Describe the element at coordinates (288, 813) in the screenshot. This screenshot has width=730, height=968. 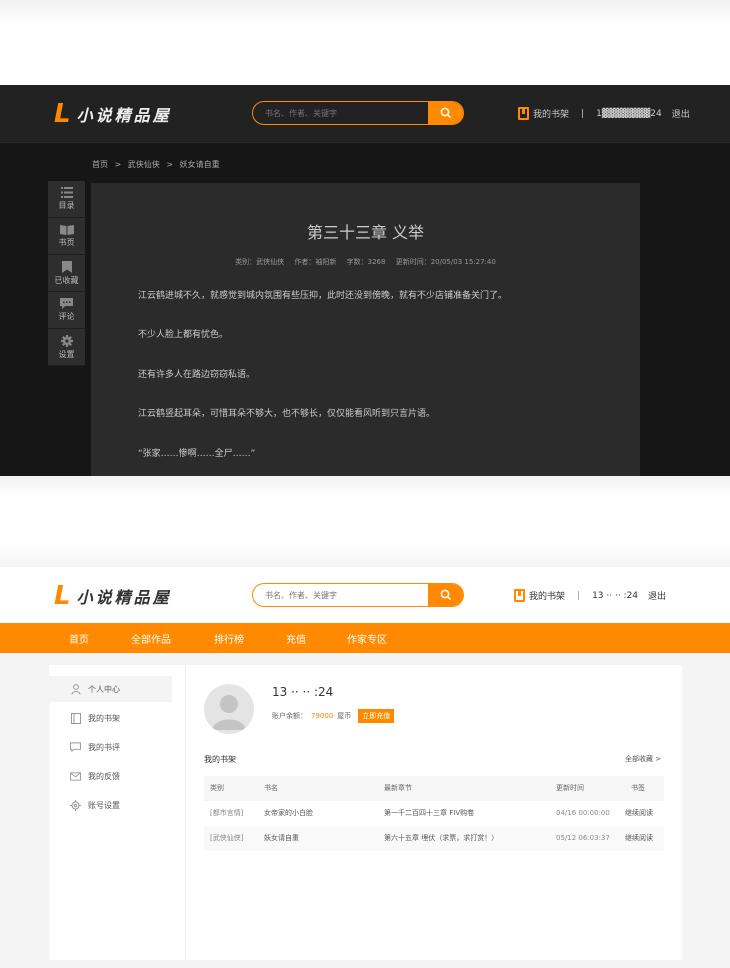
I see `row-book-title: 女帝家的小白脸` at that location.